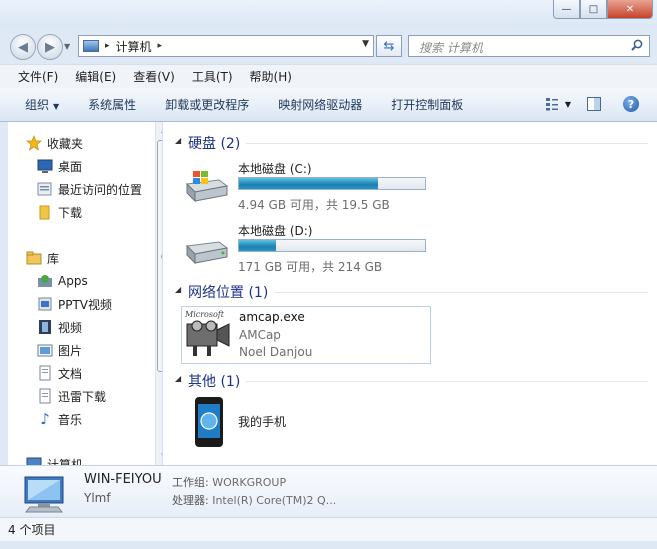 This screenshot has width=657, height=549. What do you see at coordinates (45, 327) in the screenshot?
I see `film-icon` at bounding box center [45, 327].